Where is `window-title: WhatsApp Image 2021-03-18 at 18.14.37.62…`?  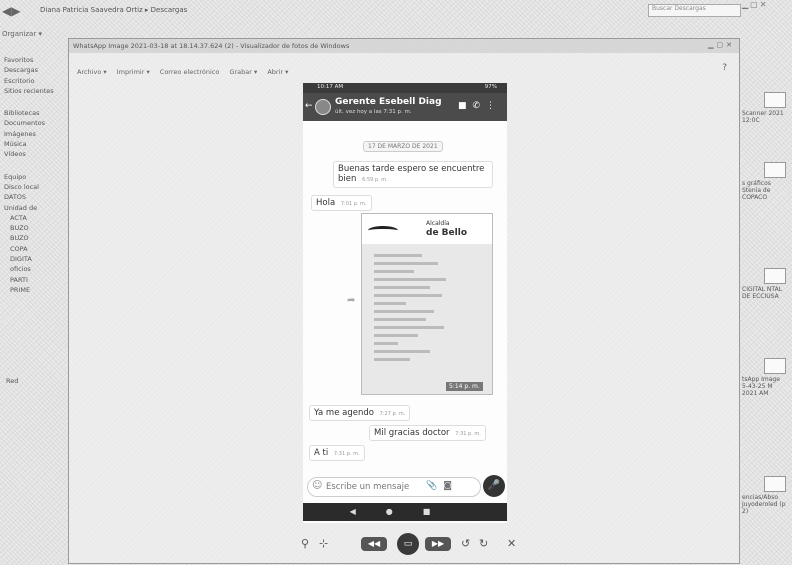
window-title: WhatsApp Image 2021-03-18 at 18.14.37.62… is located at coordinates (211, 46).